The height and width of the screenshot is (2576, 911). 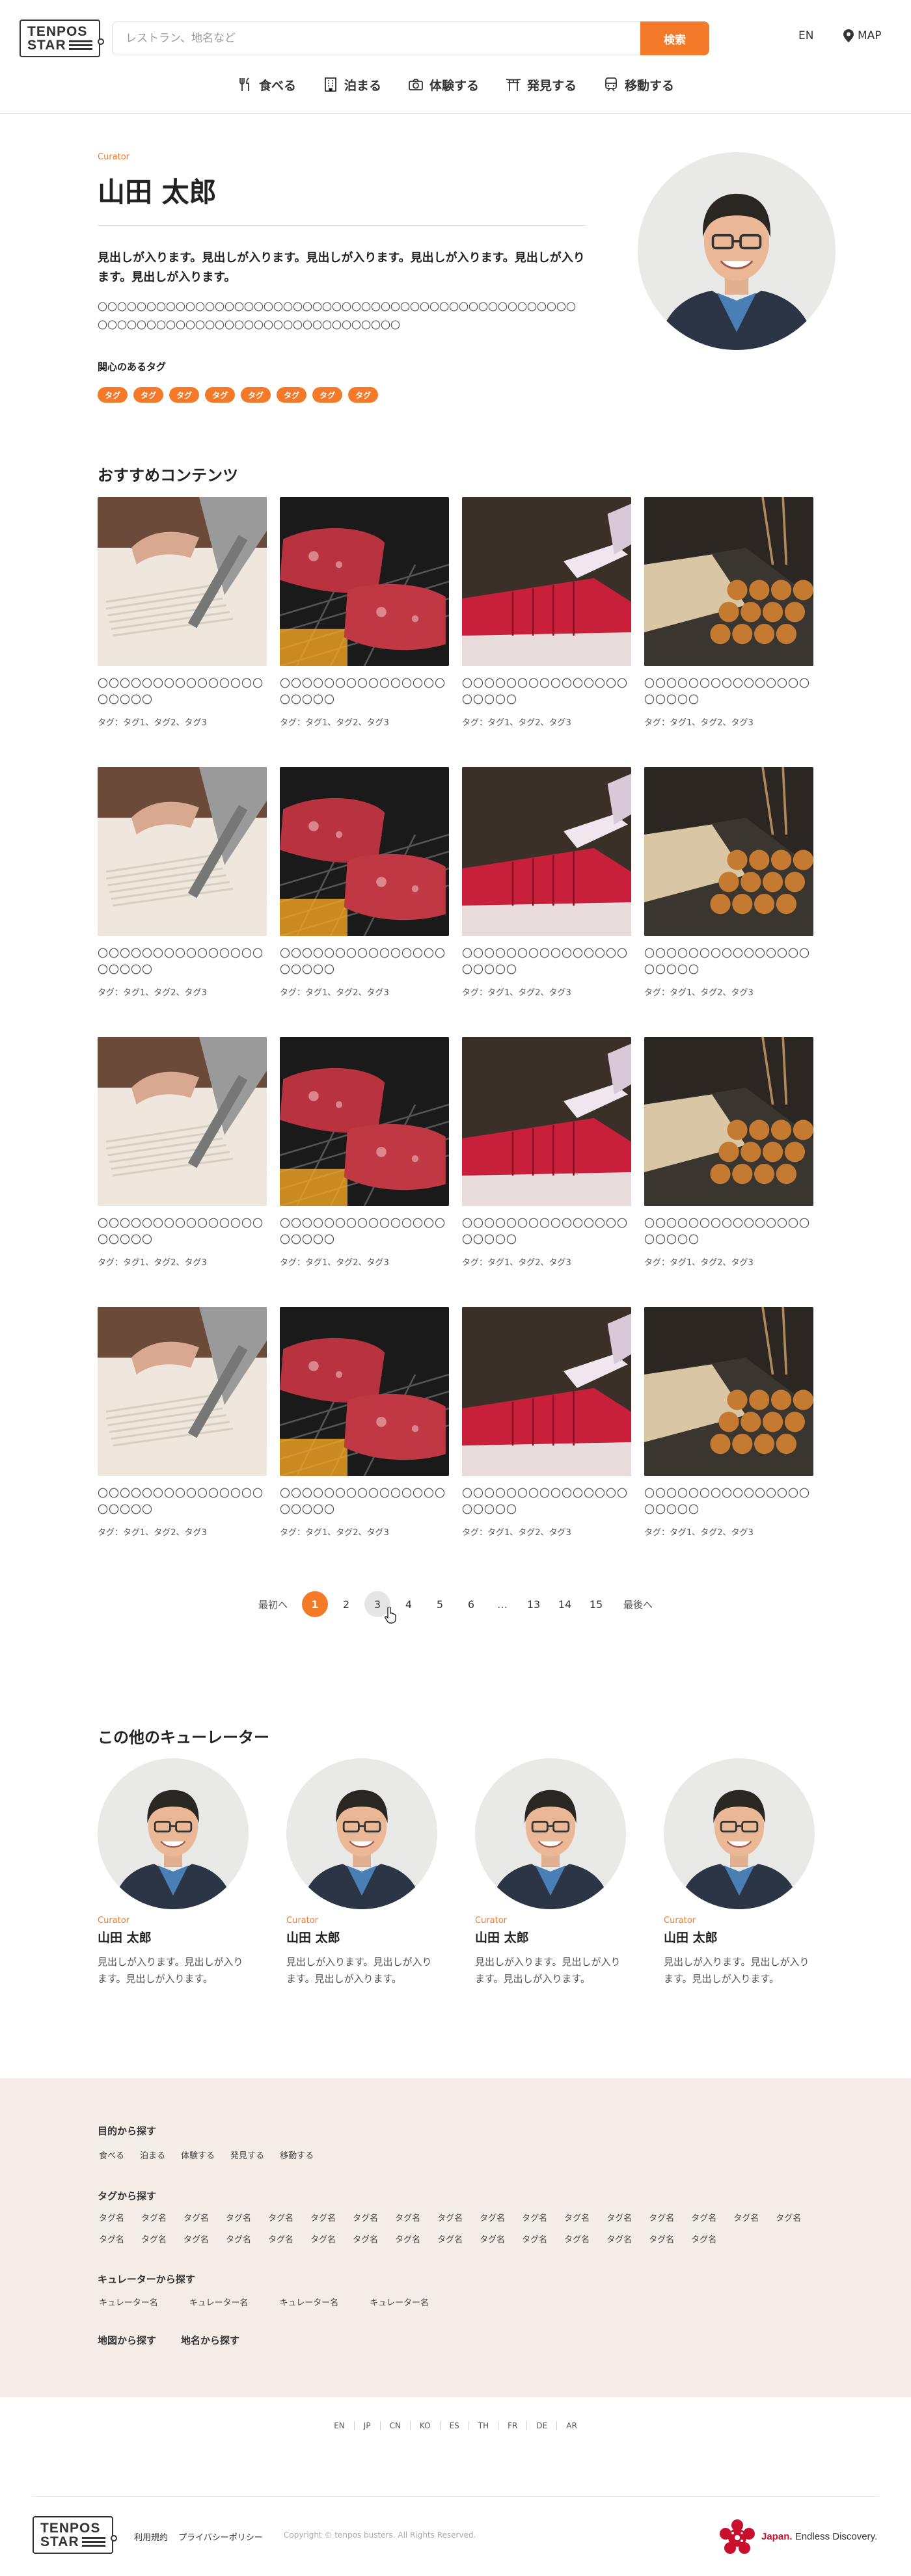 What do you see at coordinates (368, 2425) in the screenshot?
I see `language-jp: JP` at bounding box center [368, 2425].